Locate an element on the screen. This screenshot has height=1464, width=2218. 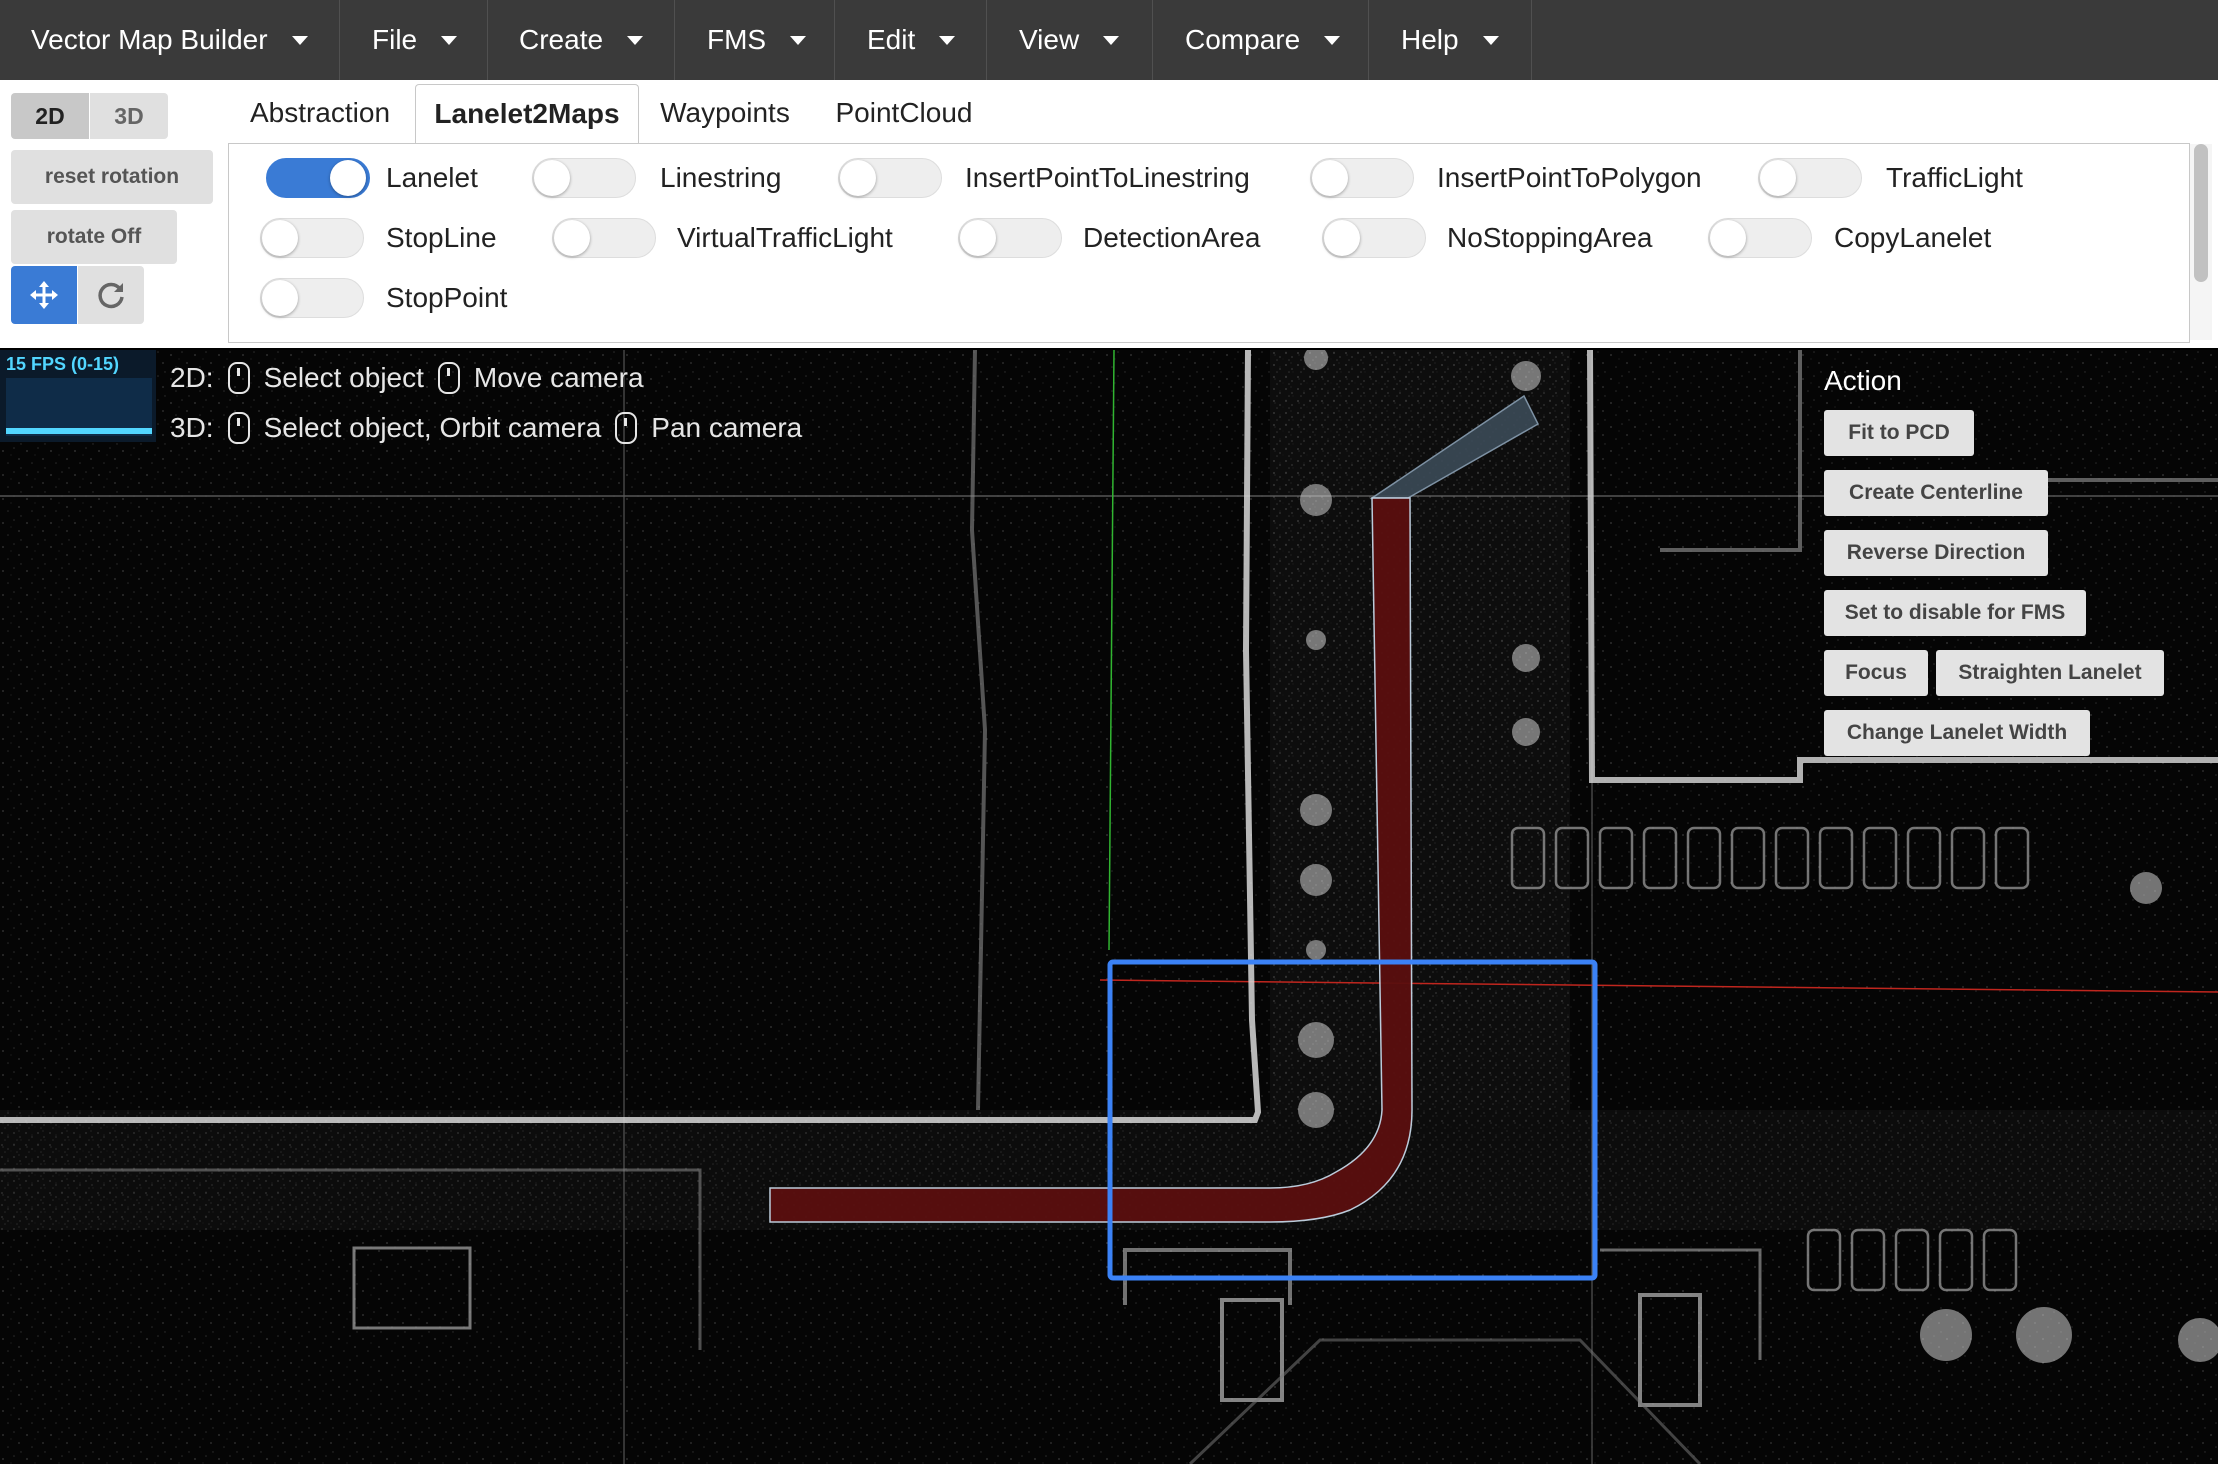
menu-app-label: Vector Map Builder is located at coordinates (149, 39).